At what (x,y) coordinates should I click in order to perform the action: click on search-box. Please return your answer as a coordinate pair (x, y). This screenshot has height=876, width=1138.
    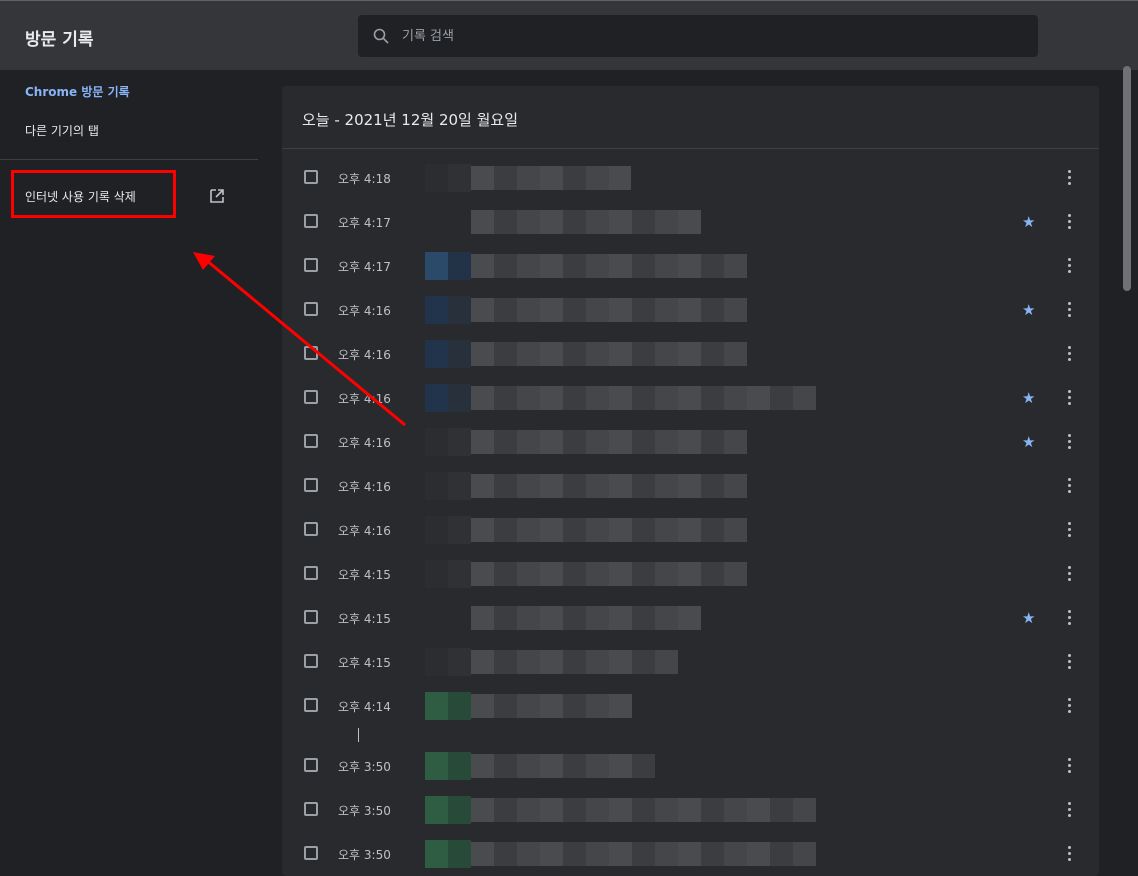
    Looking at the image, I should click on (698, 36).